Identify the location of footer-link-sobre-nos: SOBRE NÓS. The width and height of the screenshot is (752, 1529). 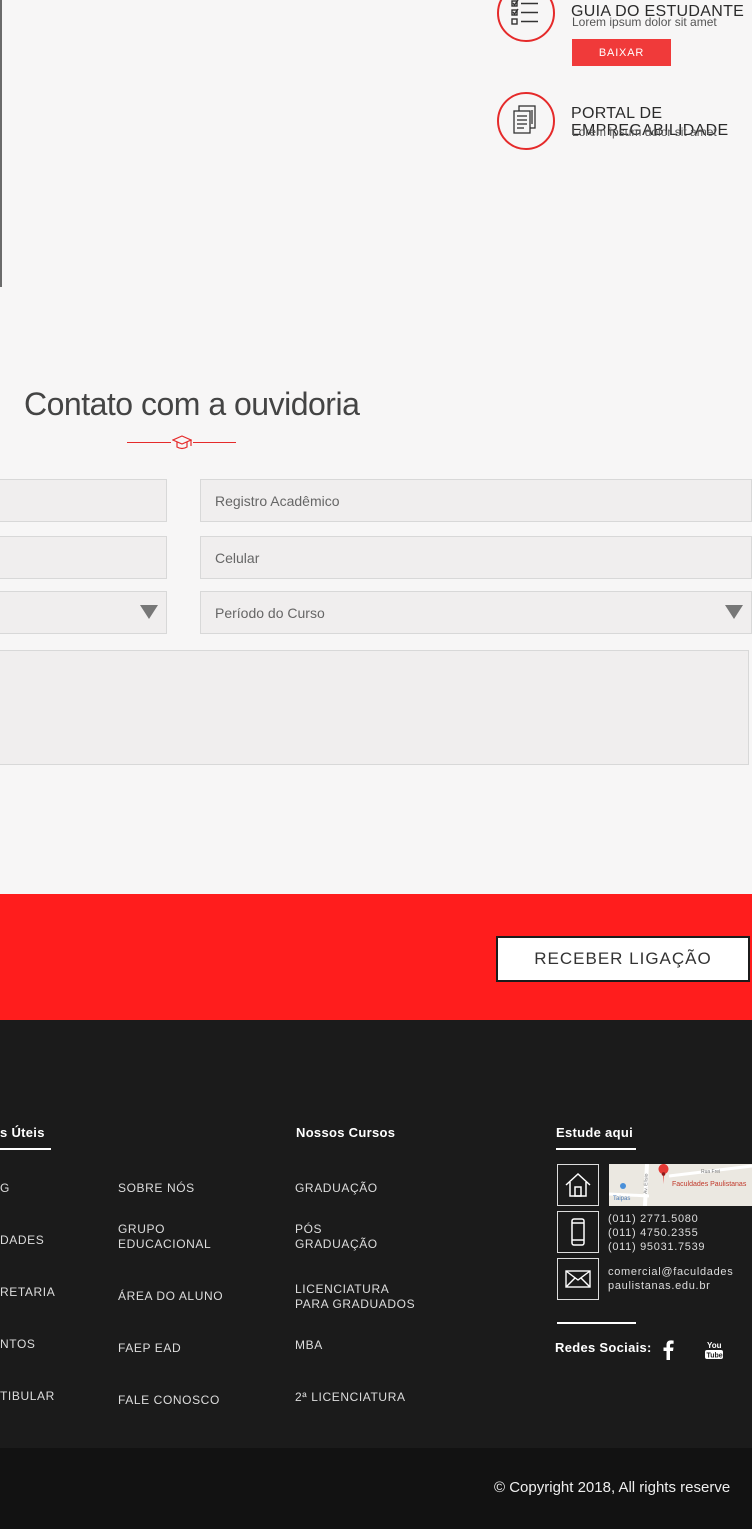
(156, 1188).